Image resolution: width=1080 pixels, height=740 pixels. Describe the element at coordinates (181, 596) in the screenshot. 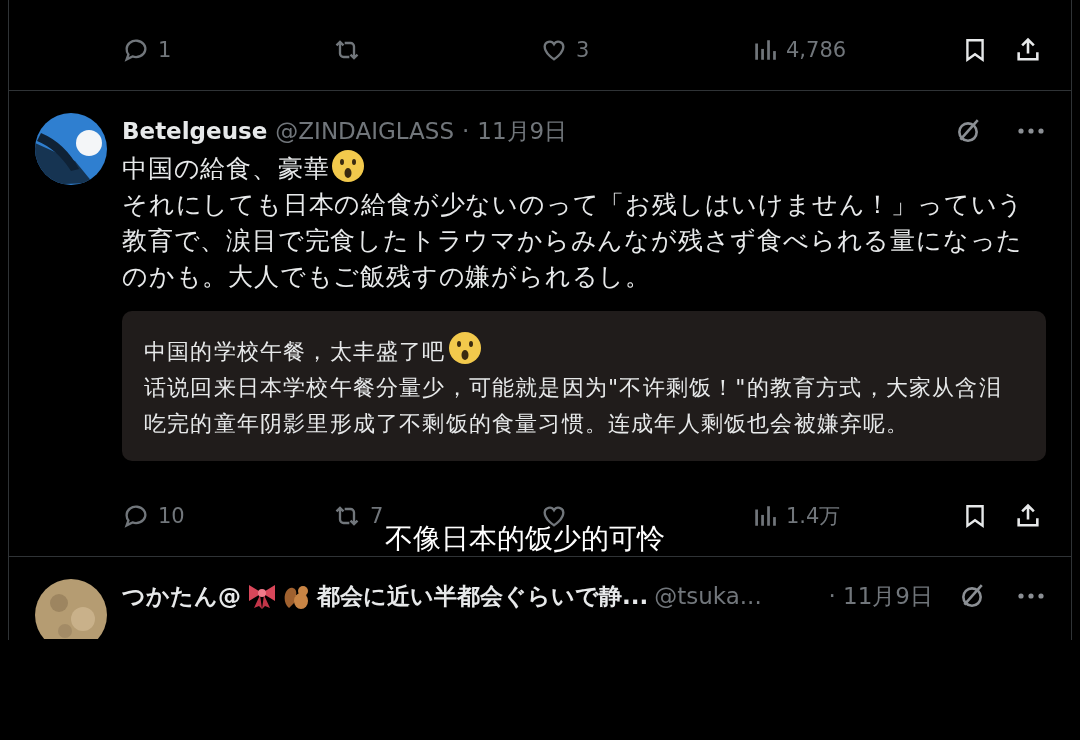

I see `display-name: つかたん@` at that location.